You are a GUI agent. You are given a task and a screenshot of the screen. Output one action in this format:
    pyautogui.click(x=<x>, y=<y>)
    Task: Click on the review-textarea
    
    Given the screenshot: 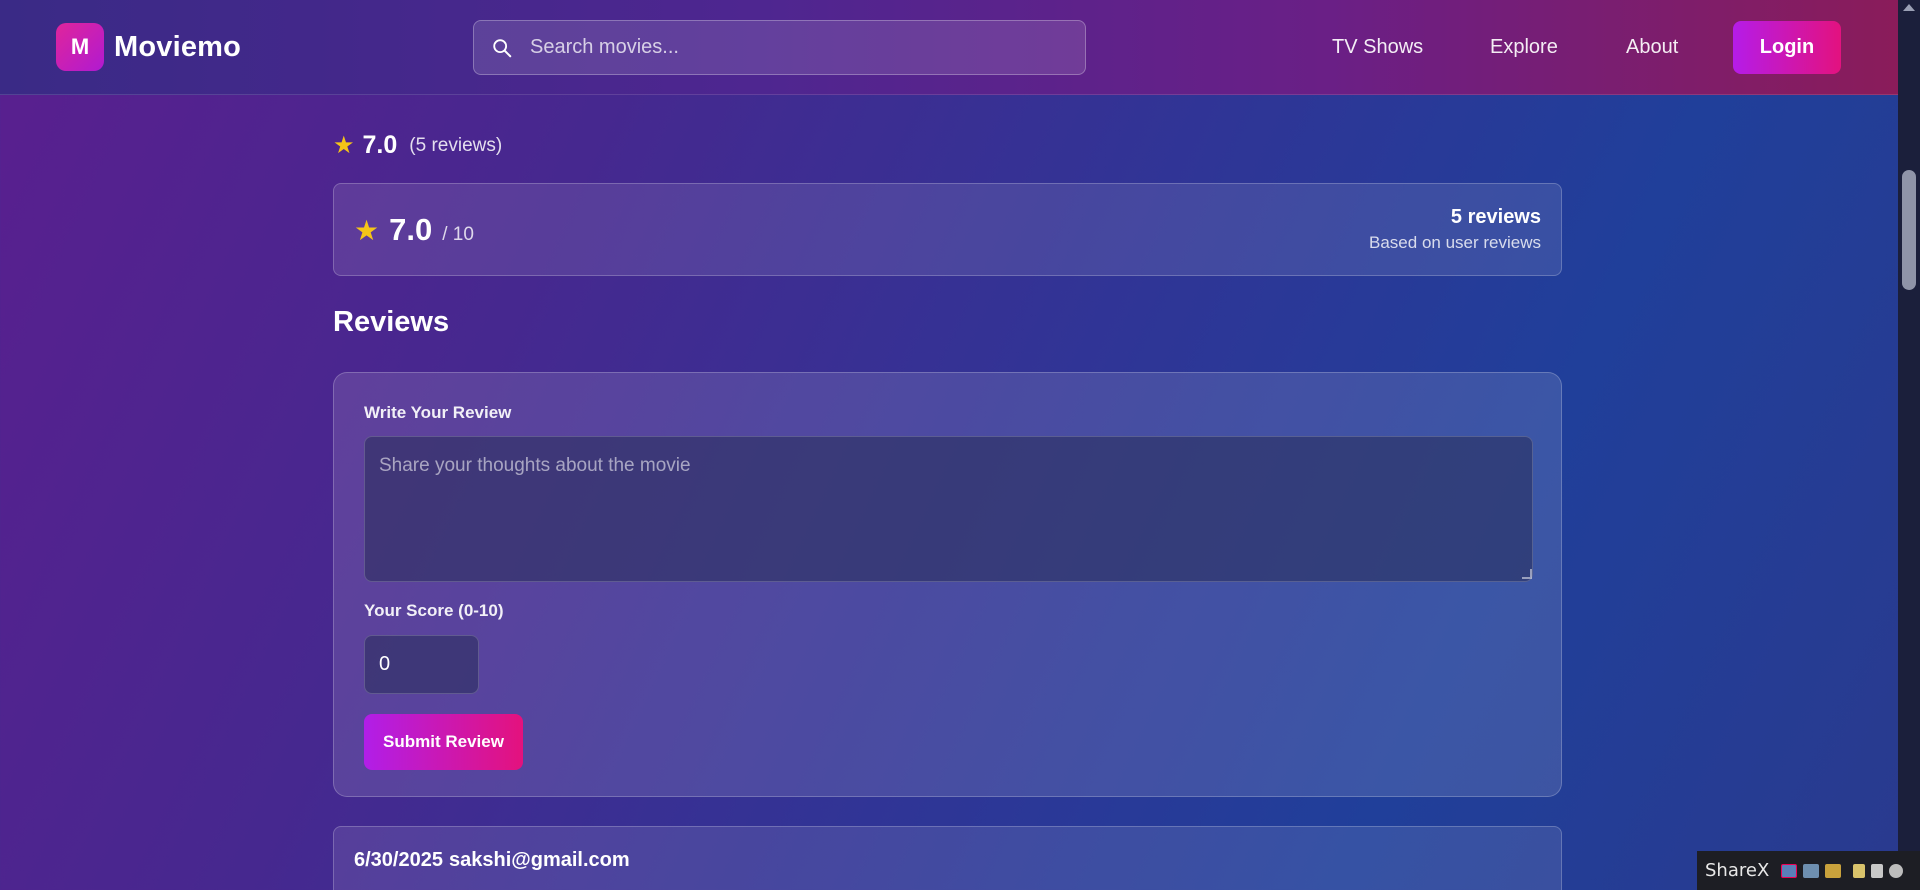 What is the action you would take?
    pyautogui.click(x=948, y=509)
    